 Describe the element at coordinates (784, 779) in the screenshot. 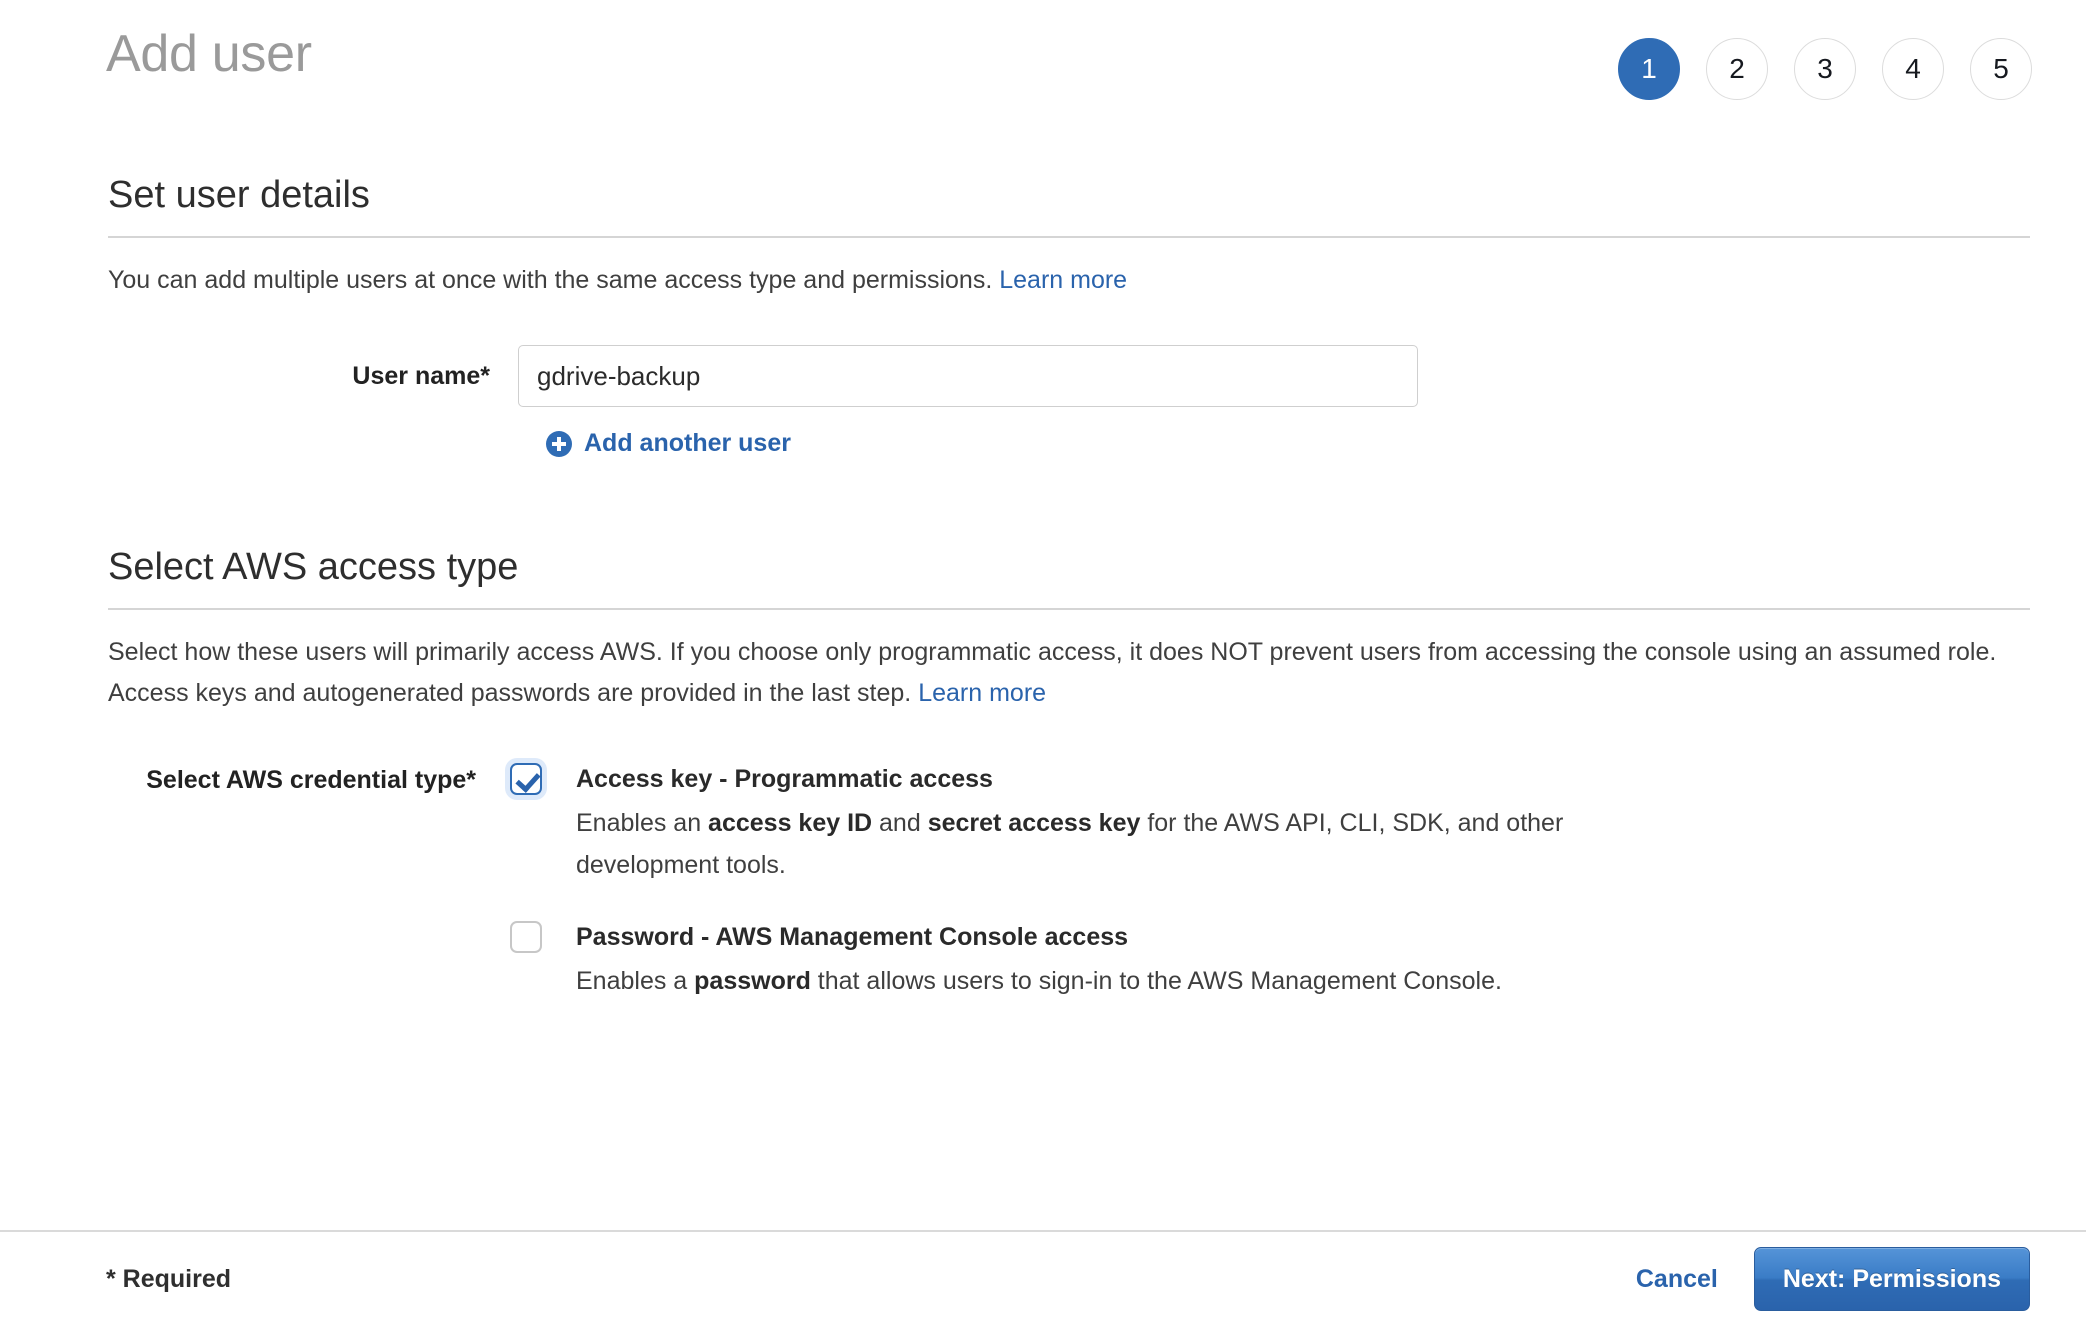

I see `access-key-title: Access key - Programmatic access` at that location.